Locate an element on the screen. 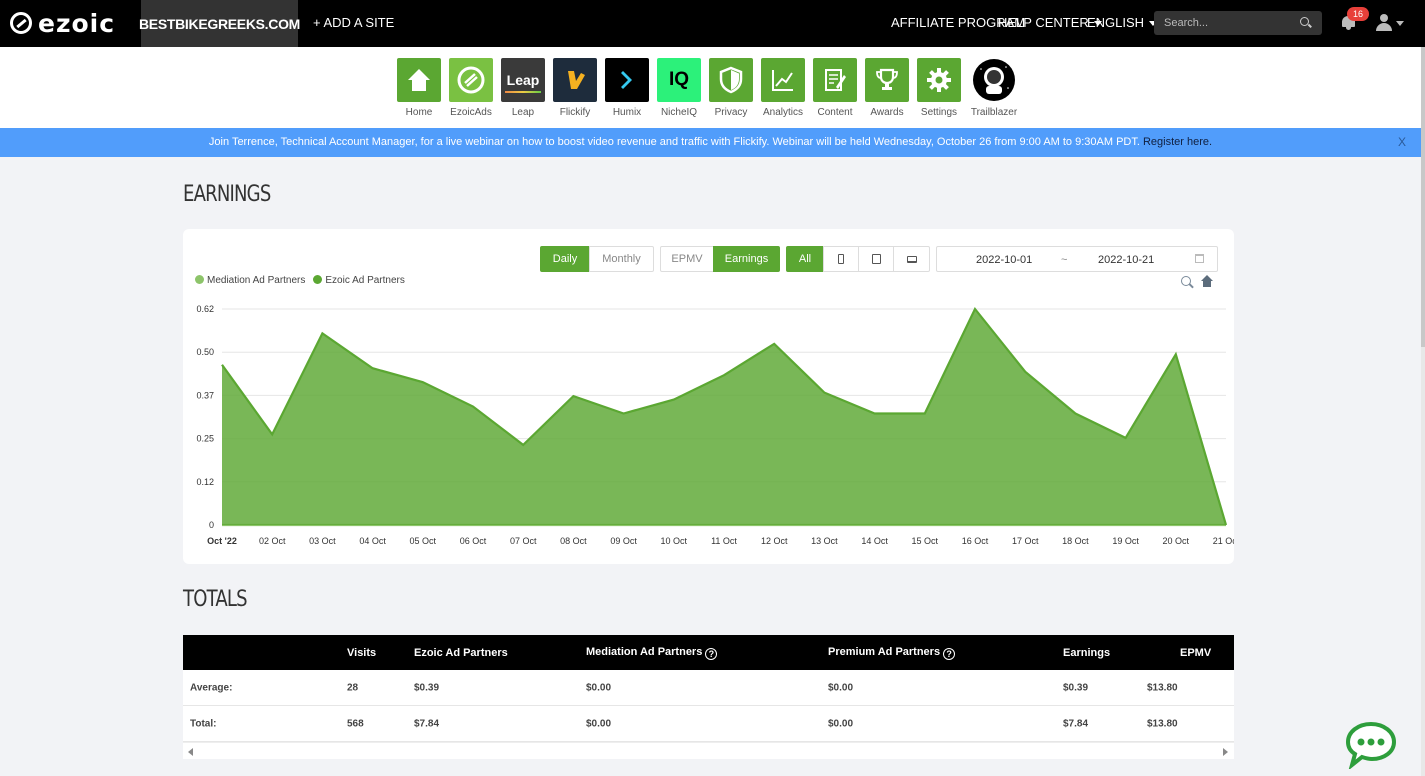 This screenshot has height=776, width=1425. user-menu-chevron-icon is located at coordinates (1400, 23).